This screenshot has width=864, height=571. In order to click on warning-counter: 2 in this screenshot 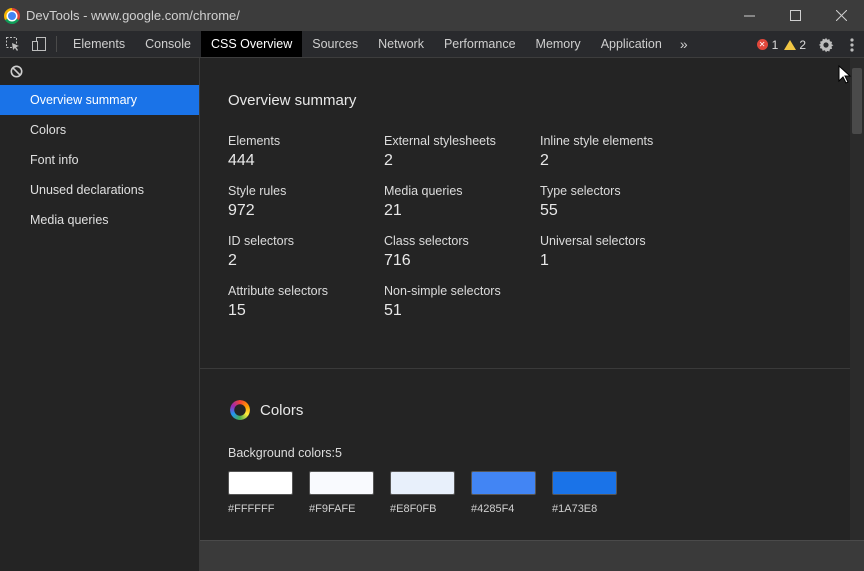, I will do `click(795, 45)`.